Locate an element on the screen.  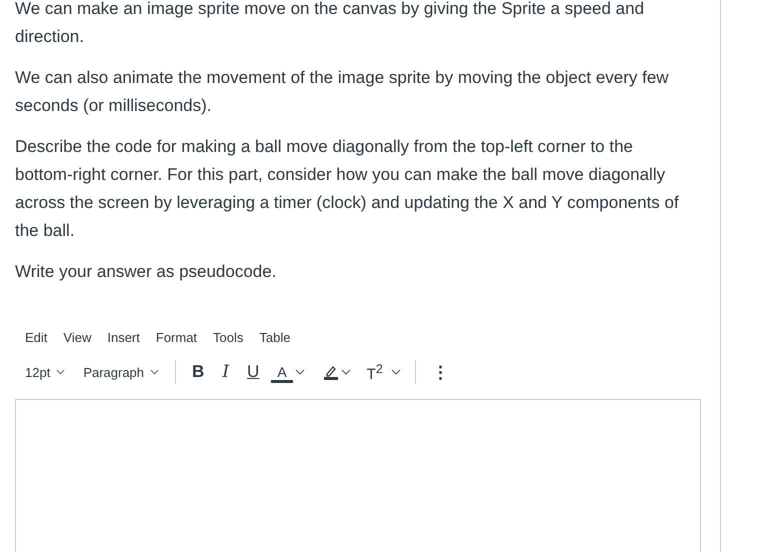
italic-button: I is located at coordinates (226, 372).